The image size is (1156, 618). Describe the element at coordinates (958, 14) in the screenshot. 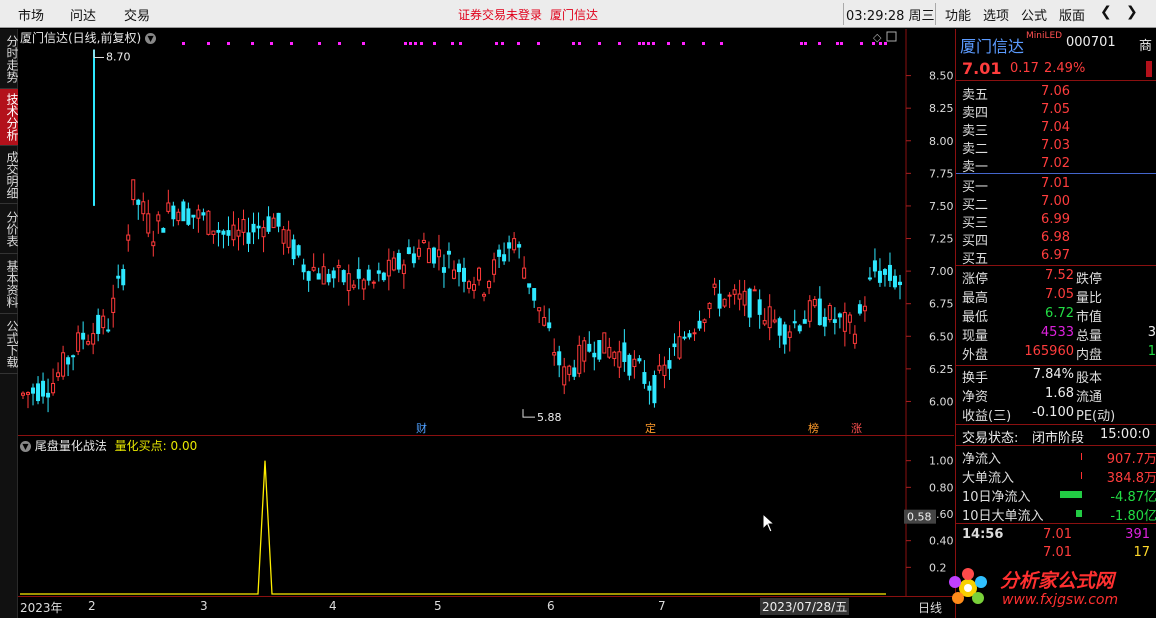

I see `menu-function: 功能` at that location.